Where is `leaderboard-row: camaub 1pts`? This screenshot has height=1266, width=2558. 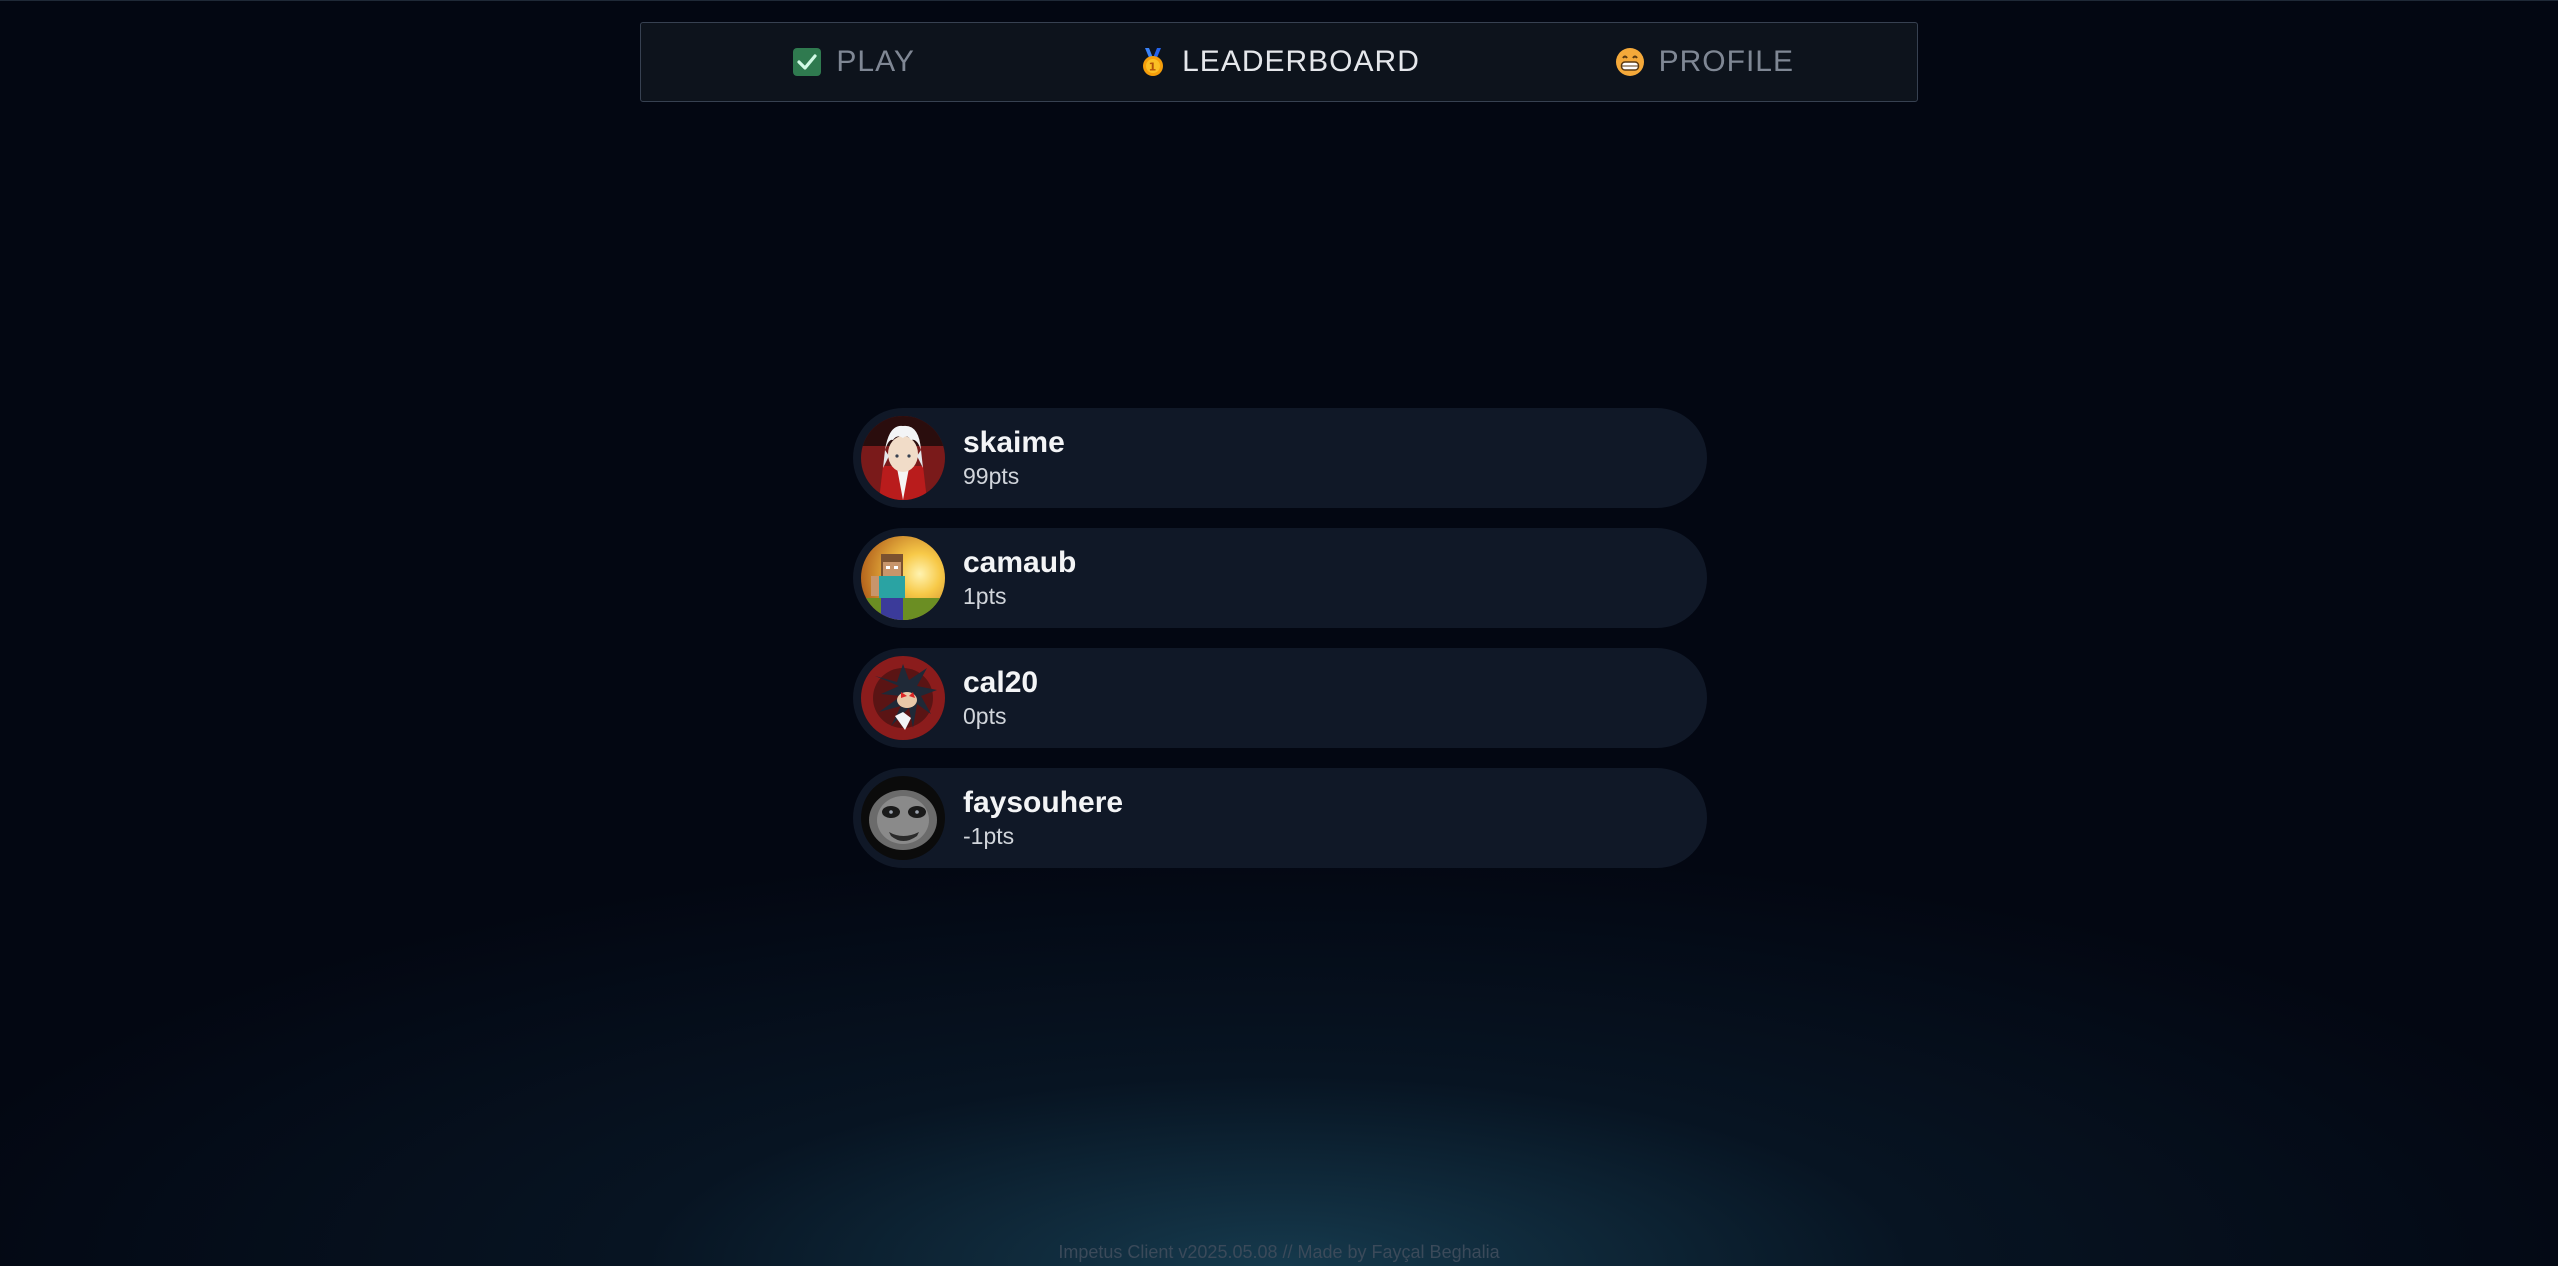
leaderboard-row: camaub 1pts is located at coordinates (1280, 578).